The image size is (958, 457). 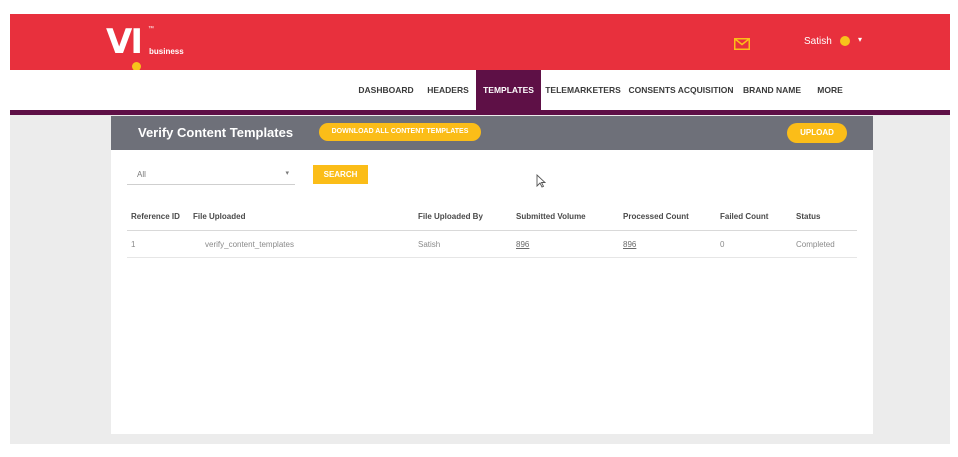 What do you see at coordinates (340, 174) in the screenshot?
I see `search-button: SEARCH` at bounding box center [340, 174].